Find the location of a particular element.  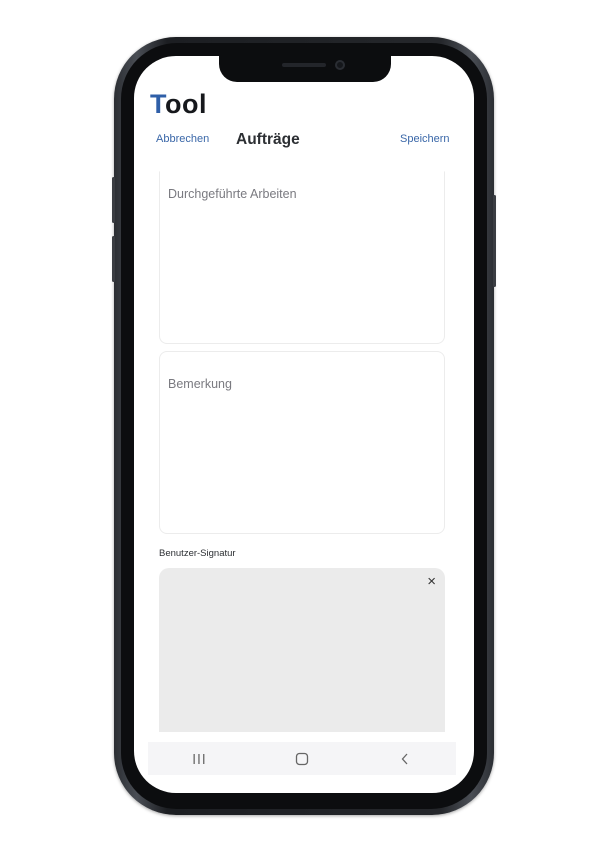

work-done-placeholder: Durchgeführte Arbeiten is located at coordinates (232, 194).